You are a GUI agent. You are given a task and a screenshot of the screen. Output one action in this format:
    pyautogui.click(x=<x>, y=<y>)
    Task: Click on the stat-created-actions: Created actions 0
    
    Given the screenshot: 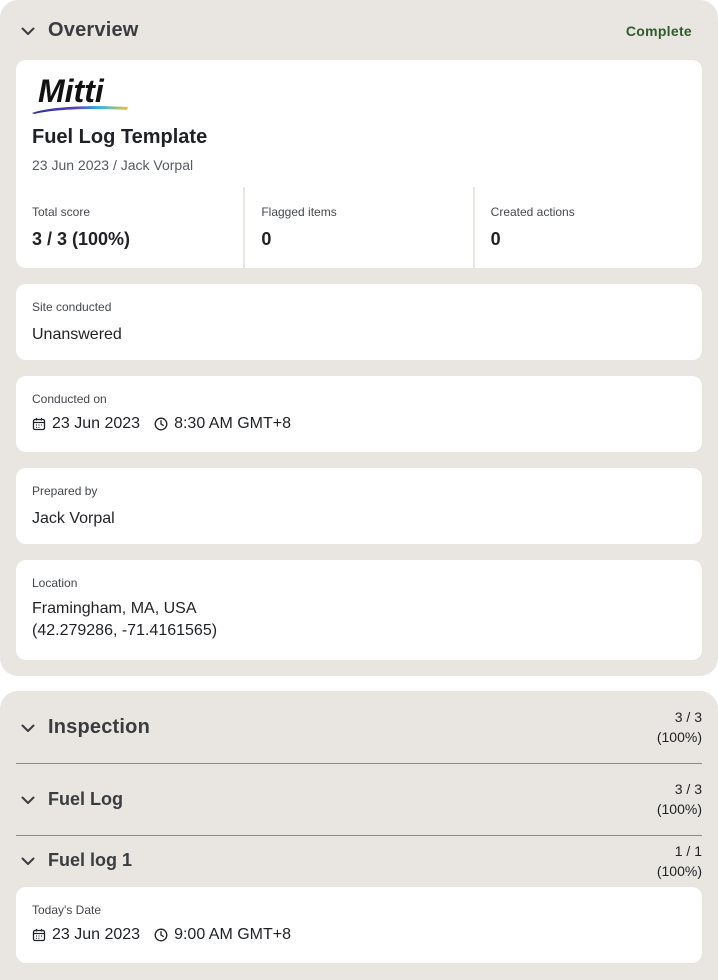 What is the action you would take?
    pyautogui.click(x=588, y=227)
    